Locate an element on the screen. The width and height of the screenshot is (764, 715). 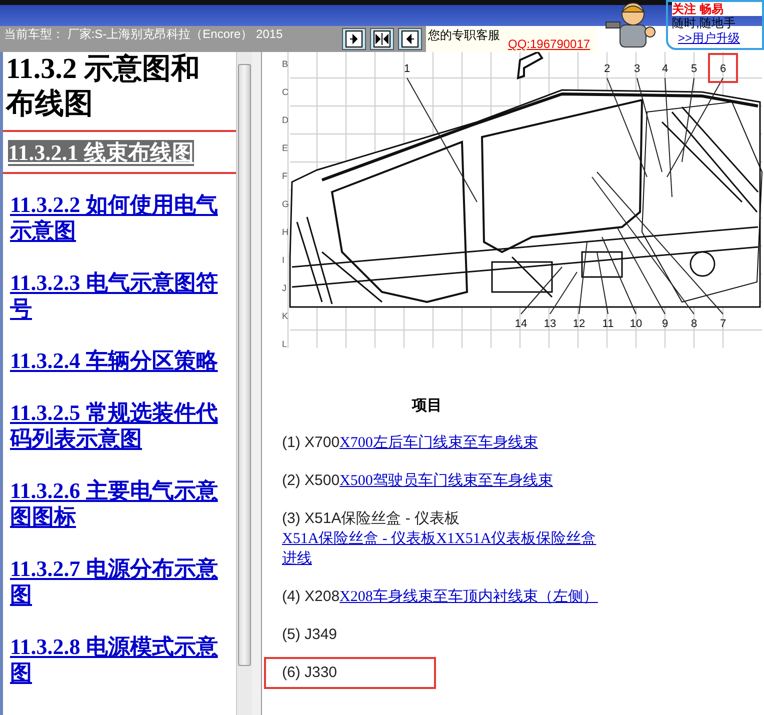
grid-row-label: J is located at coordinates (284, 288).